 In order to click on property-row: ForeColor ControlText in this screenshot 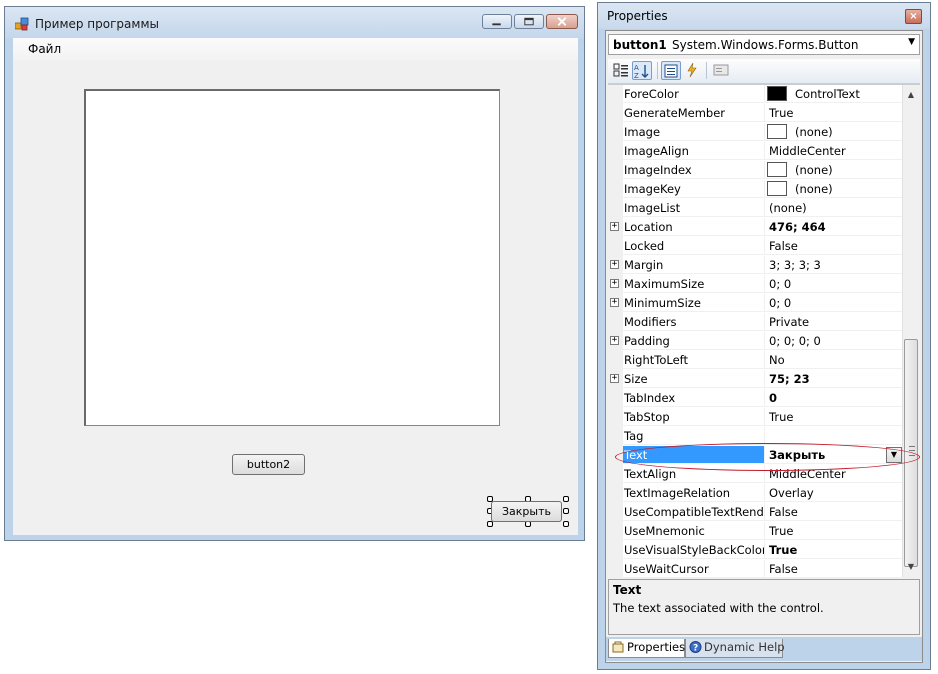, I will do `click(756, 94)`.